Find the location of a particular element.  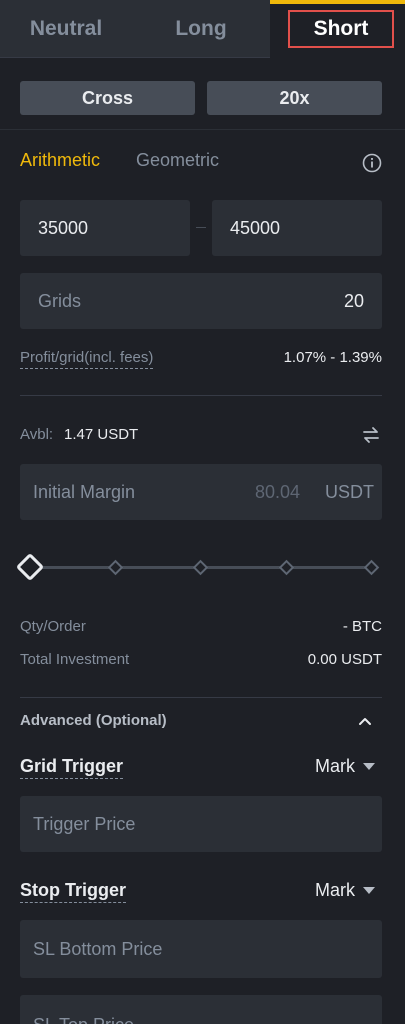

grid-trigger-type-value: Mark is located at coordinates (335, 766).